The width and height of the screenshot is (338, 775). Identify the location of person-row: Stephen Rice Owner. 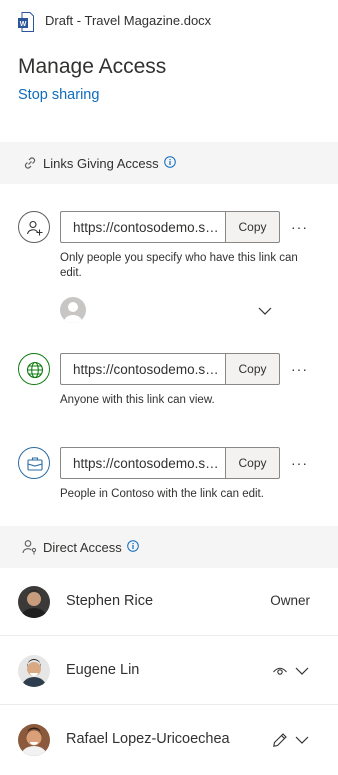
(169, 602).